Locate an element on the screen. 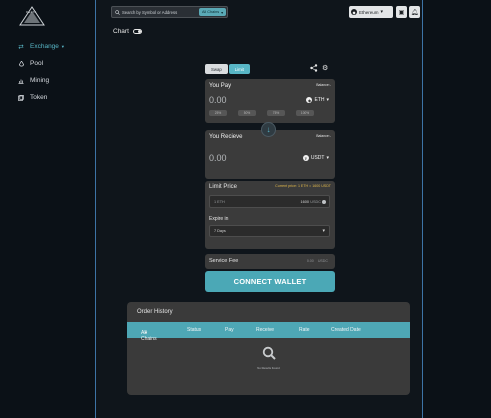 This screenshot has width=491, height=418. swap-direction-button: ↓ is located at coordinates (268, 129).